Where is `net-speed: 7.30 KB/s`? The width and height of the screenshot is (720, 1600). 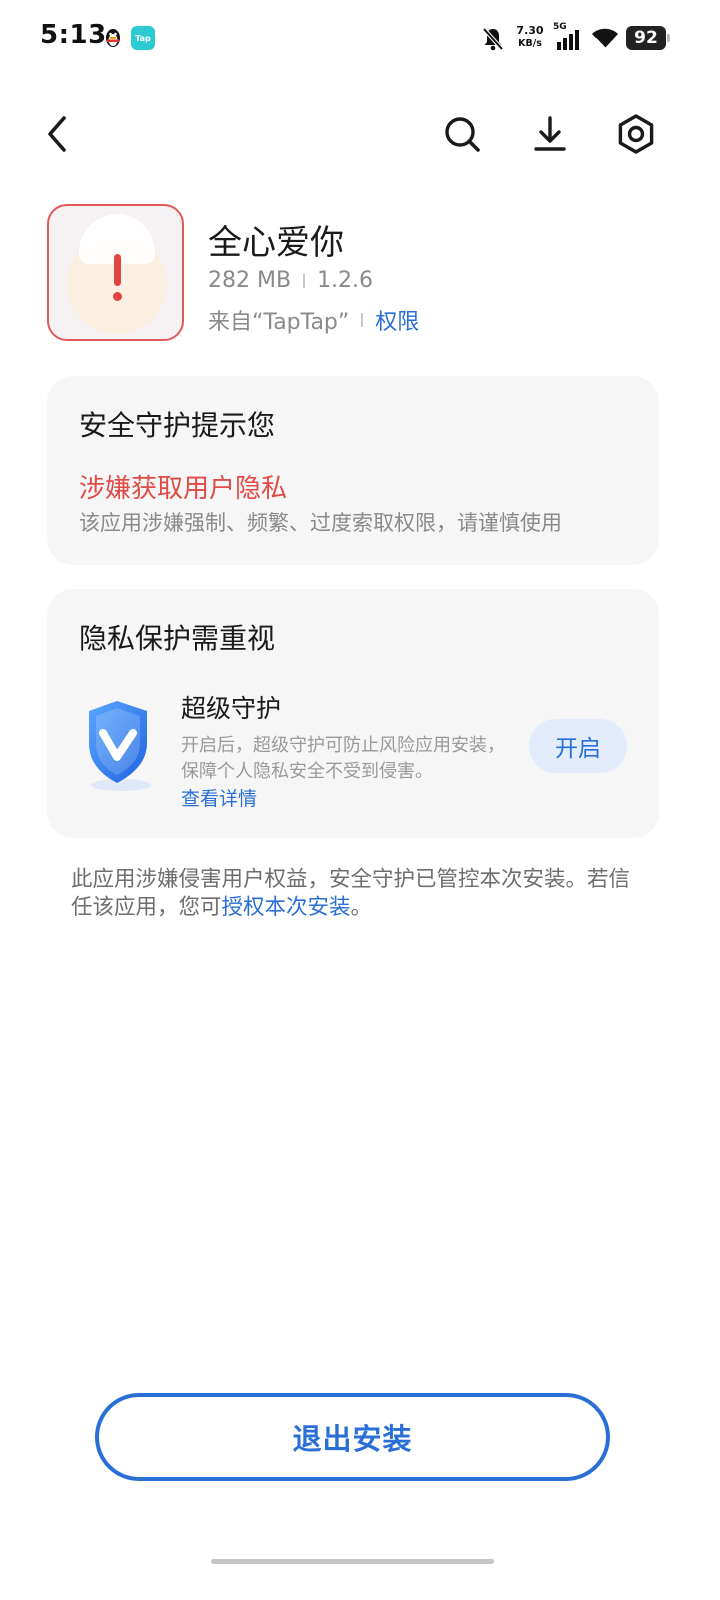
net-speed: 7.30 KB/s is located at coordinates (530, 37).